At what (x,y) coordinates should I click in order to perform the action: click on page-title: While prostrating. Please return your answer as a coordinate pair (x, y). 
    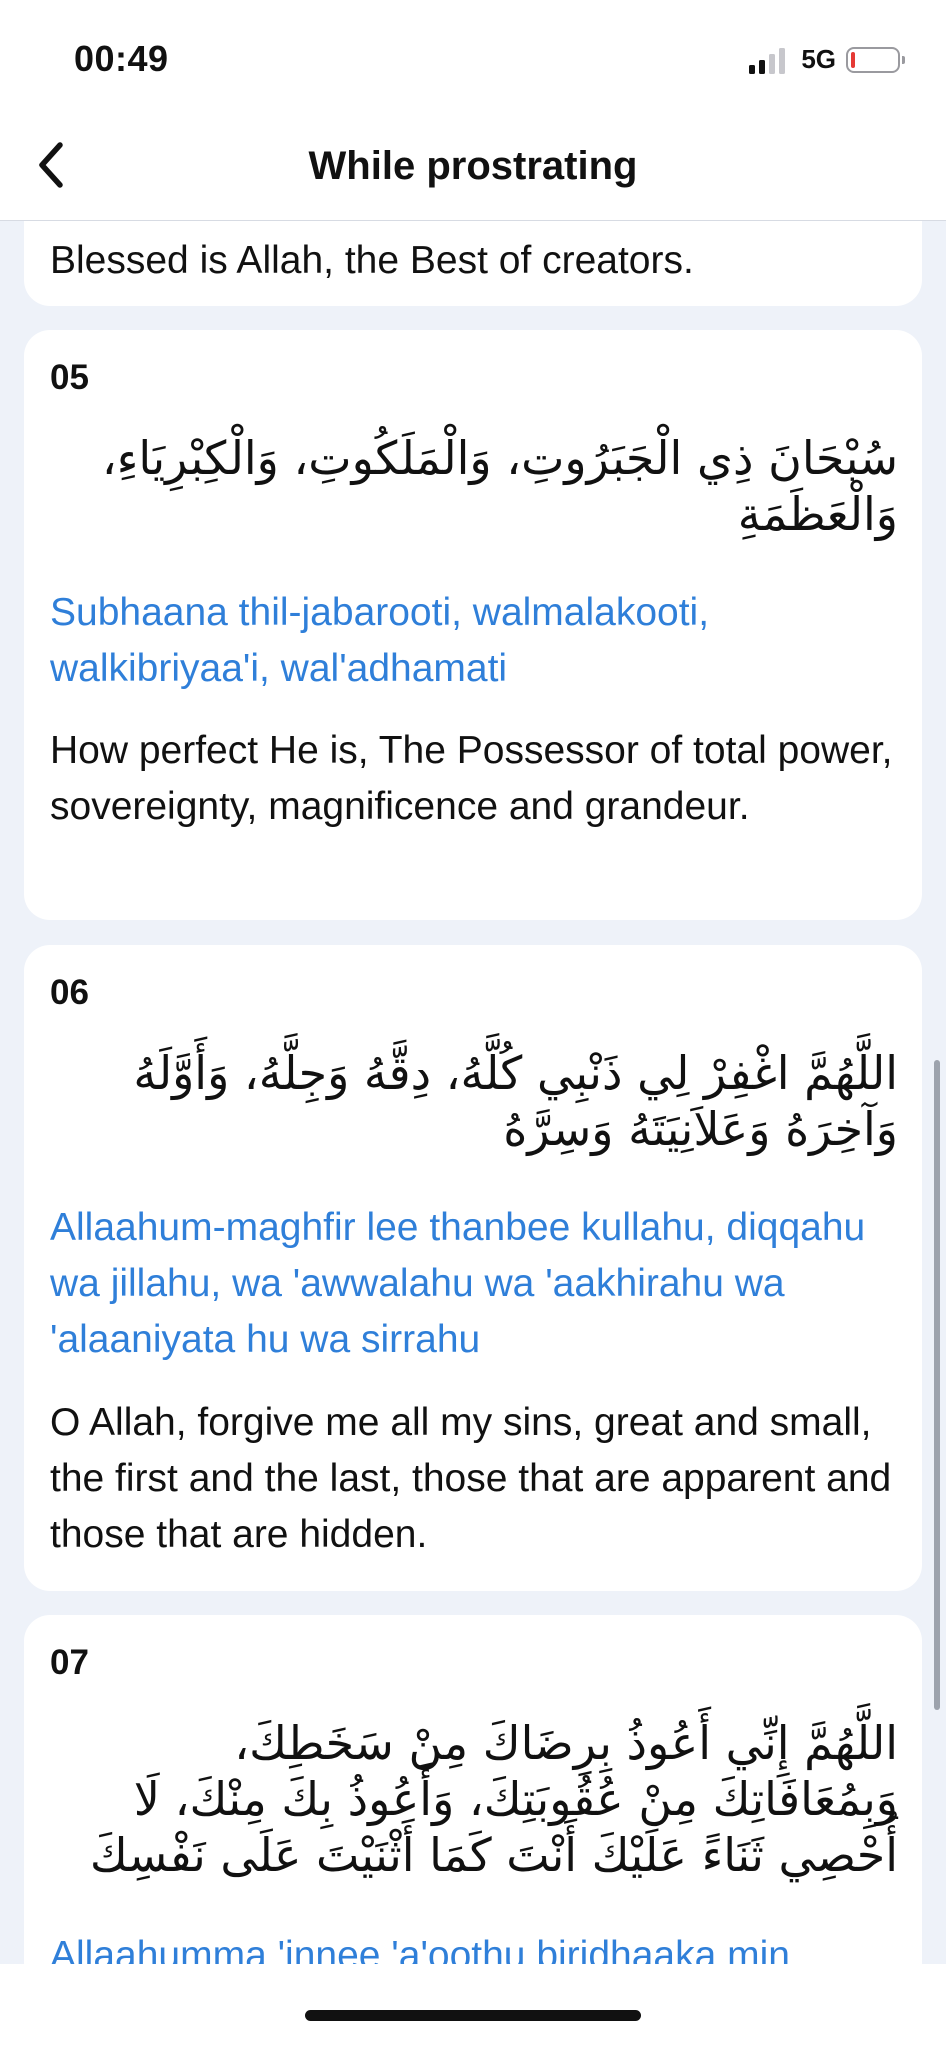
    Looking at the image, I should click on (473, 166).